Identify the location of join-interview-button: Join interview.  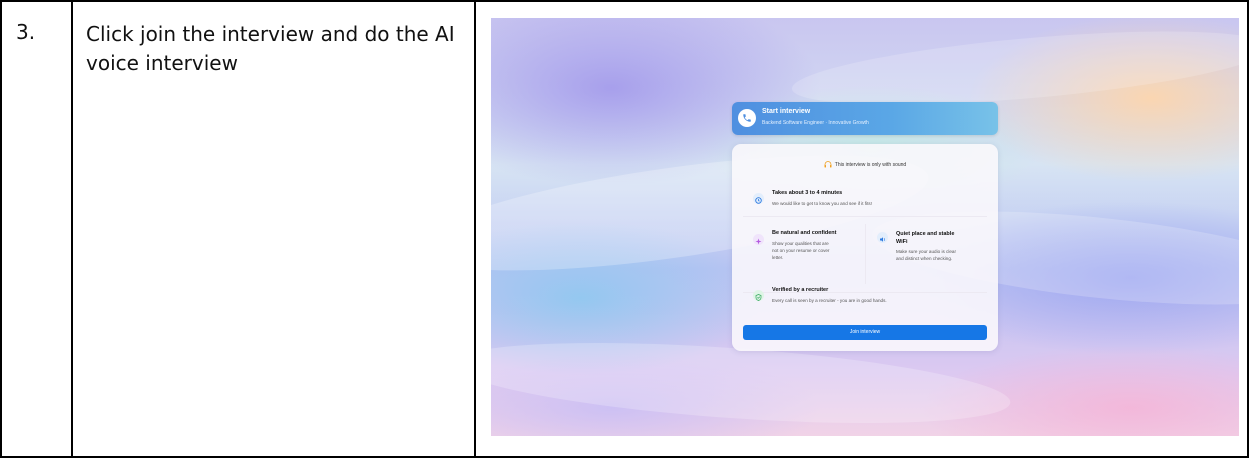
(865, 332).